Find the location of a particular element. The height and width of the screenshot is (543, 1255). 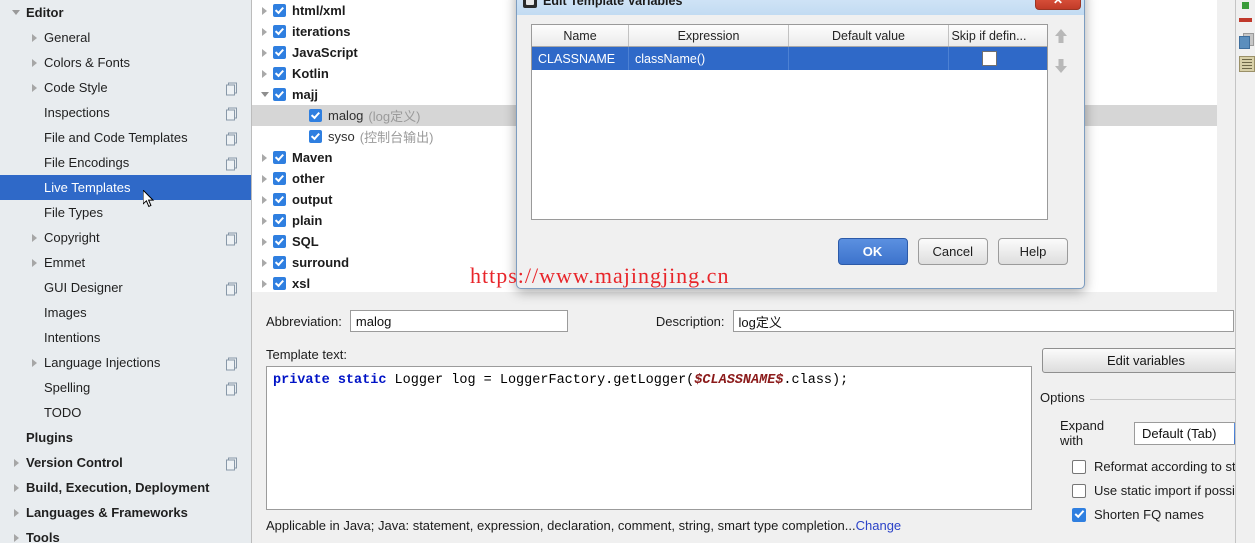

sidebar-item-label: Copyright is located at coordinates (72, 237).